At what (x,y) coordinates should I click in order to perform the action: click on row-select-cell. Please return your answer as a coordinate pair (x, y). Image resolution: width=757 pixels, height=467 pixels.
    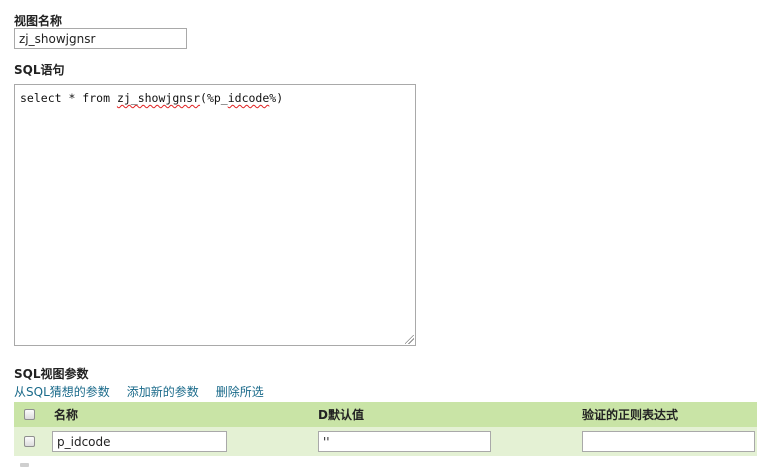
    Looking at the image, I should click on (29, 441).